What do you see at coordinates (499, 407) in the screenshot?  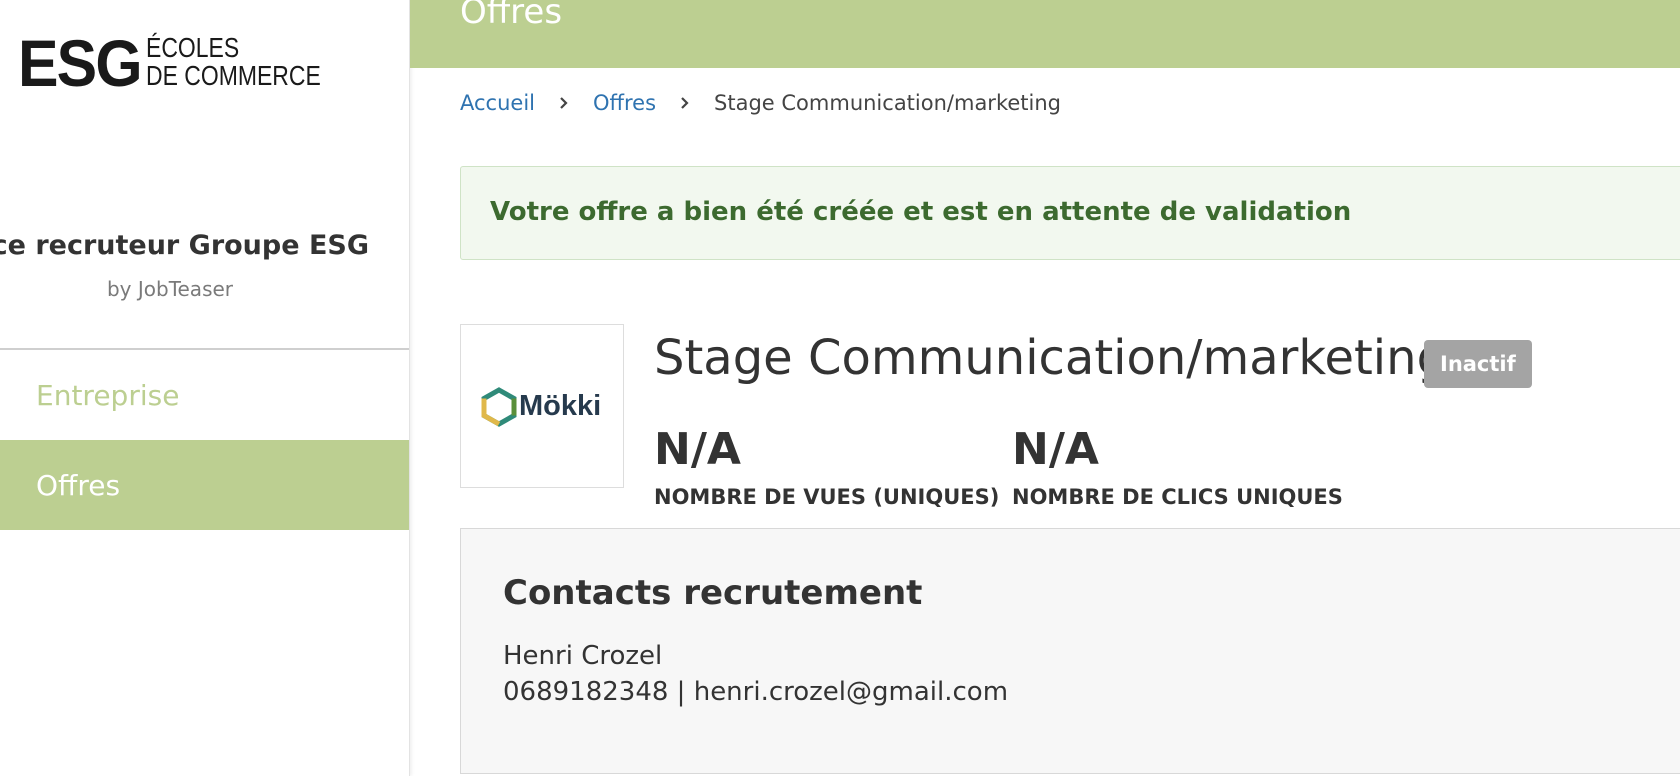 I see `hexagon-logo-icon` at bounding box center [499, 407].